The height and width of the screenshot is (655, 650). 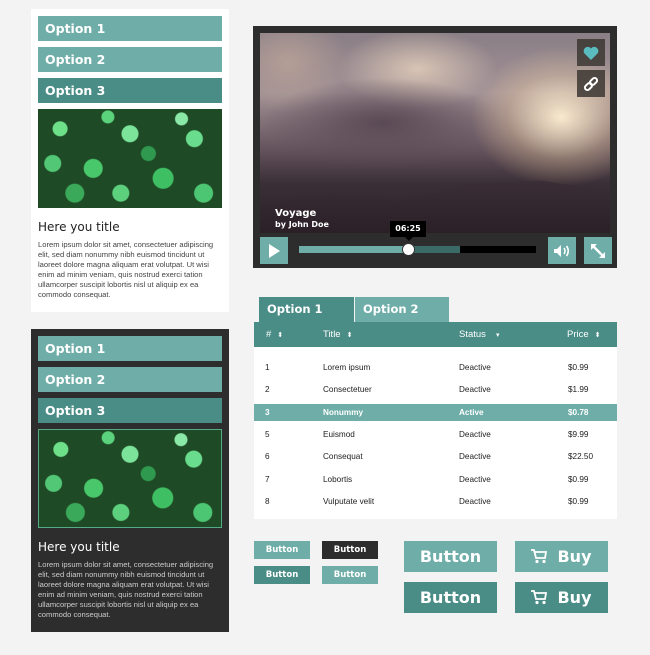 What do you see at coordinates (267, 501) in the screenshot?
I see `cell-num: 8` at bounding box center [267, 501].